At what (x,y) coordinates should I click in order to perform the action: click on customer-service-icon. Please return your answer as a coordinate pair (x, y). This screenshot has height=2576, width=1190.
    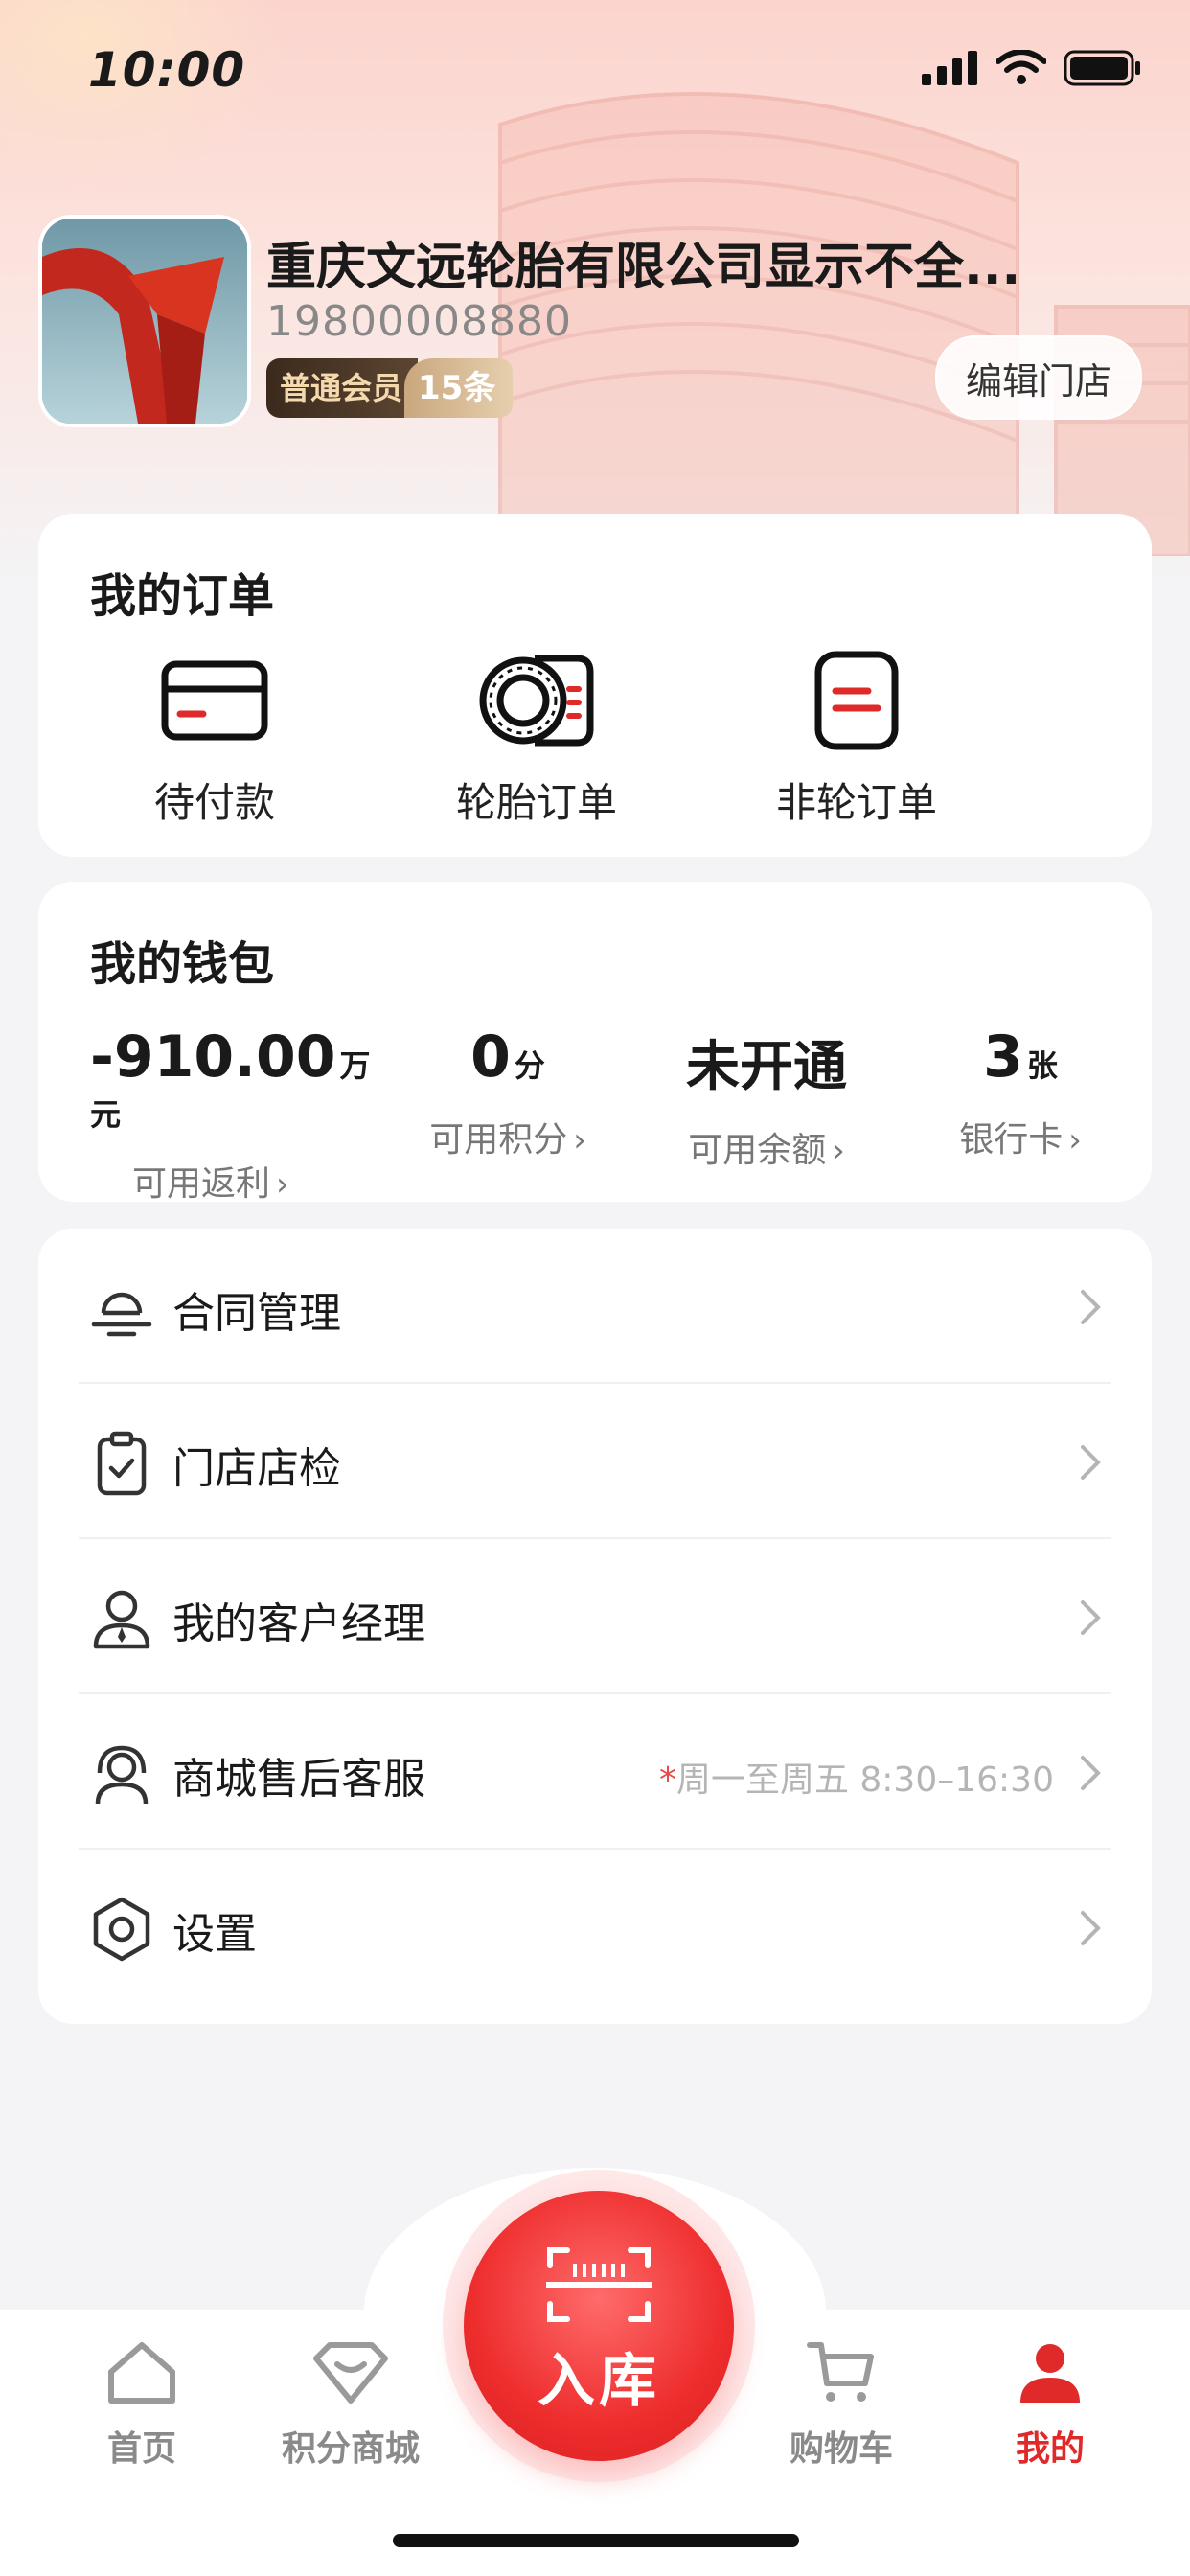
    Looking at the image, I should click on (122, 1775).